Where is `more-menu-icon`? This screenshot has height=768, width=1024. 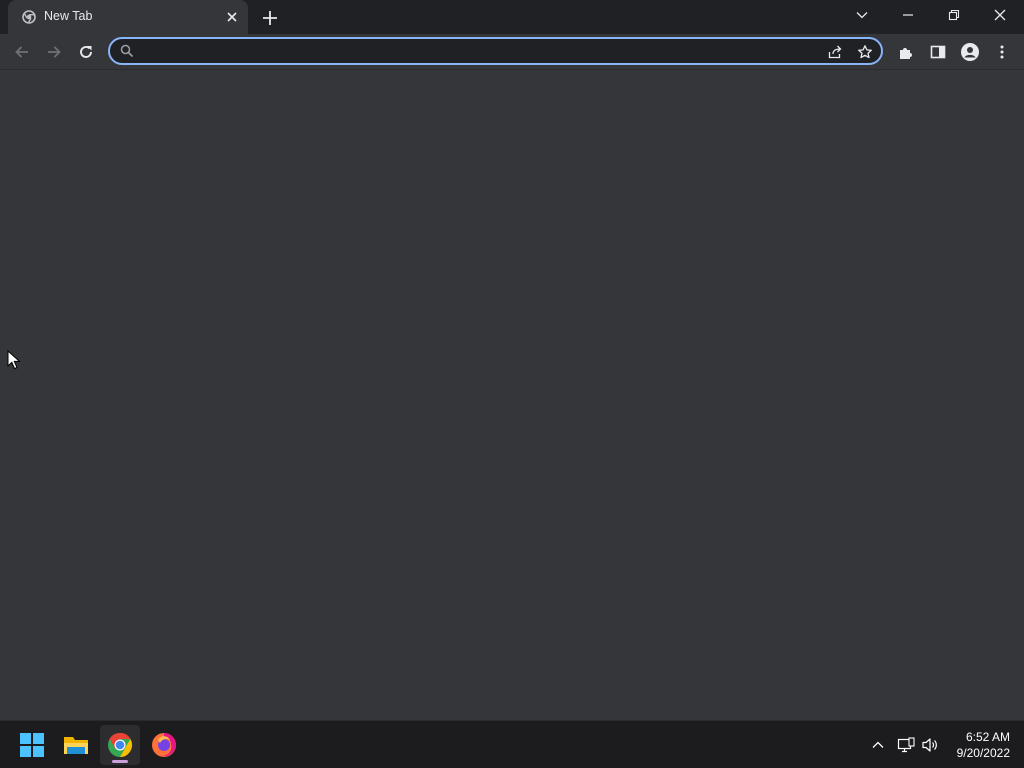 more-menu-icon is located at coordinates (1002, 52).